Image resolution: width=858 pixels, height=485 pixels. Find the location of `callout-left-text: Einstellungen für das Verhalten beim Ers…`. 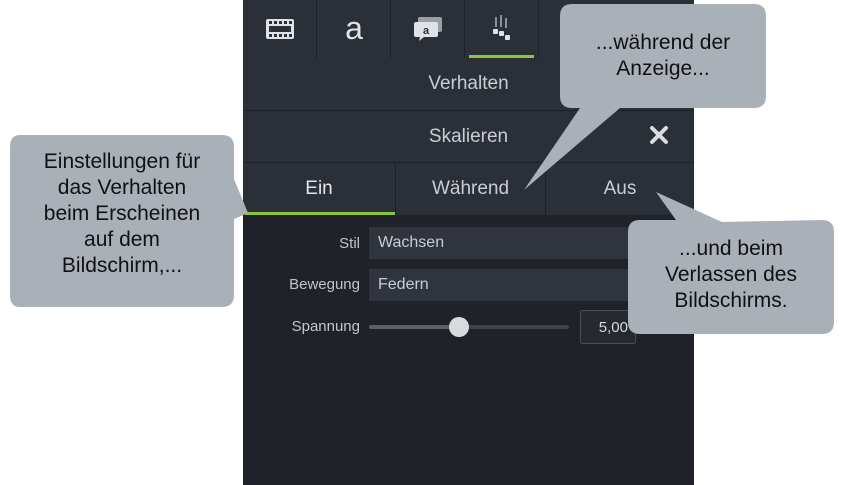

callout-left-text: Einstellungen für das Verhalten beim Ers… is located at coordinates (122, 213).